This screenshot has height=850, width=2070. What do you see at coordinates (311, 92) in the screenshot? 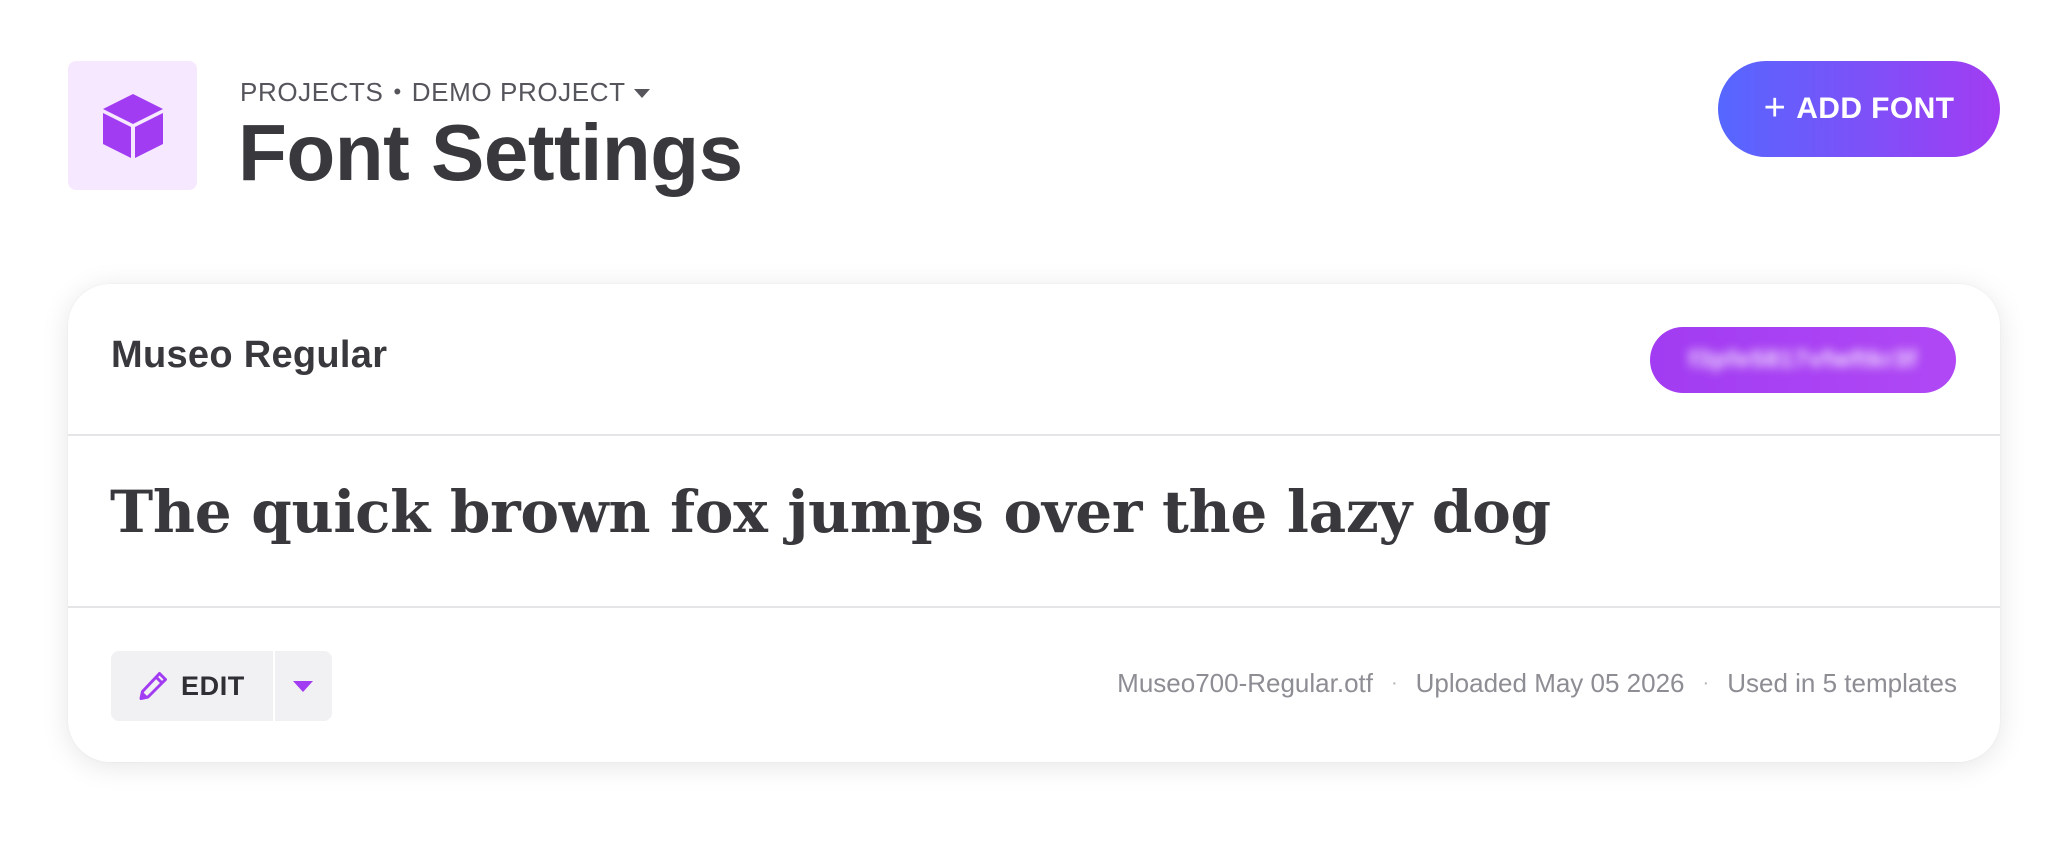
I see `breadcrumb-projects: PROJECTS` at bounding box center [311, 92].